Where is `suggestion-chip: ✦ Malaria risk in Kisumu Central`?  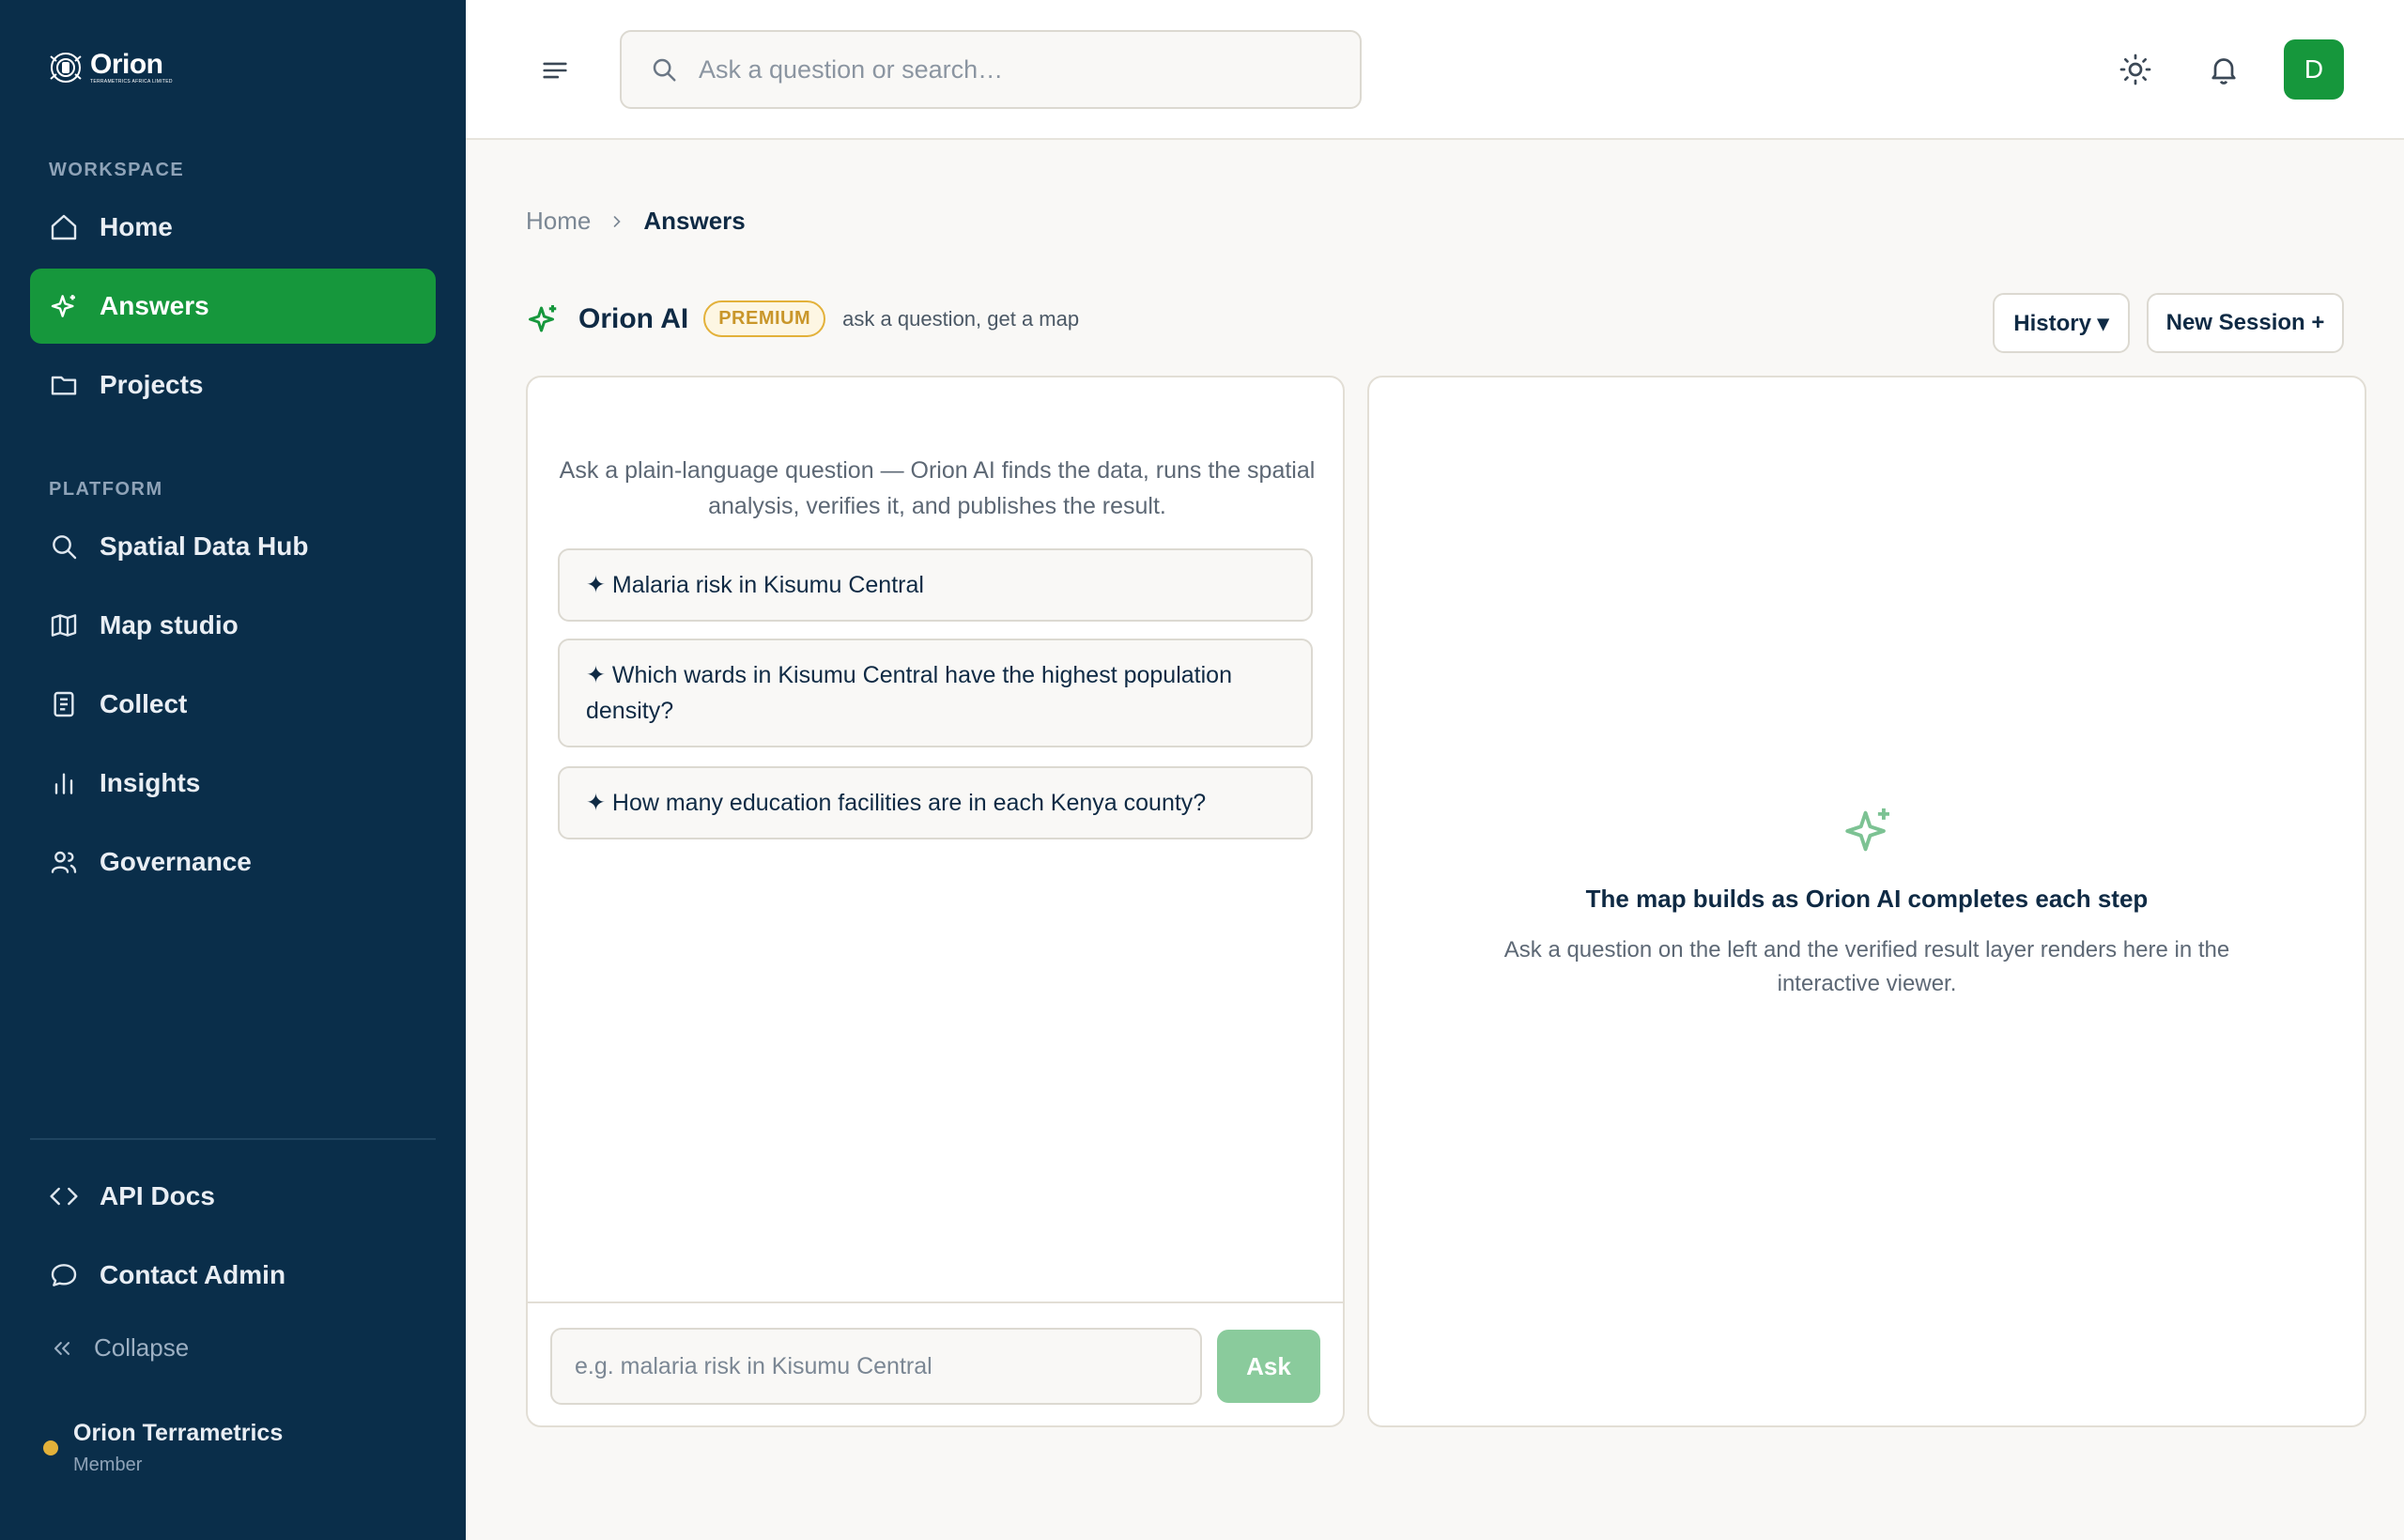 suggestion-chip: ✦ Malaria risk in Kisumu Central is located at coordinates (935, 585).